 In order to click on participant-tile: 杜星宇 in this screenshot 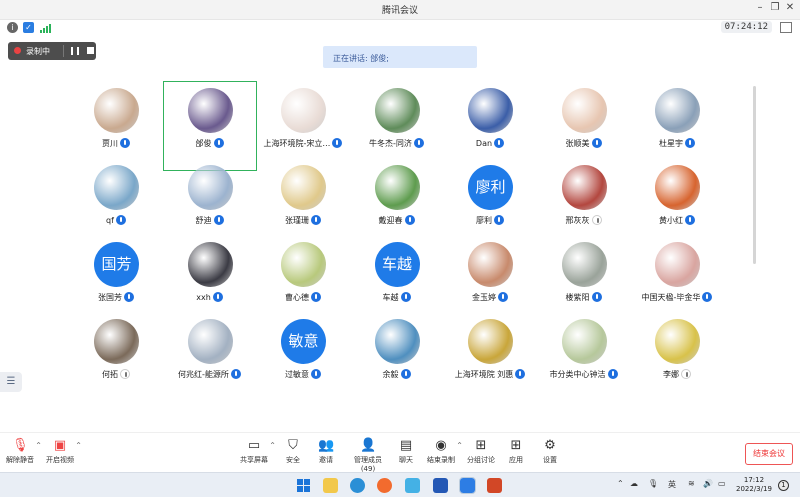, I will do `click(677, 126)`.